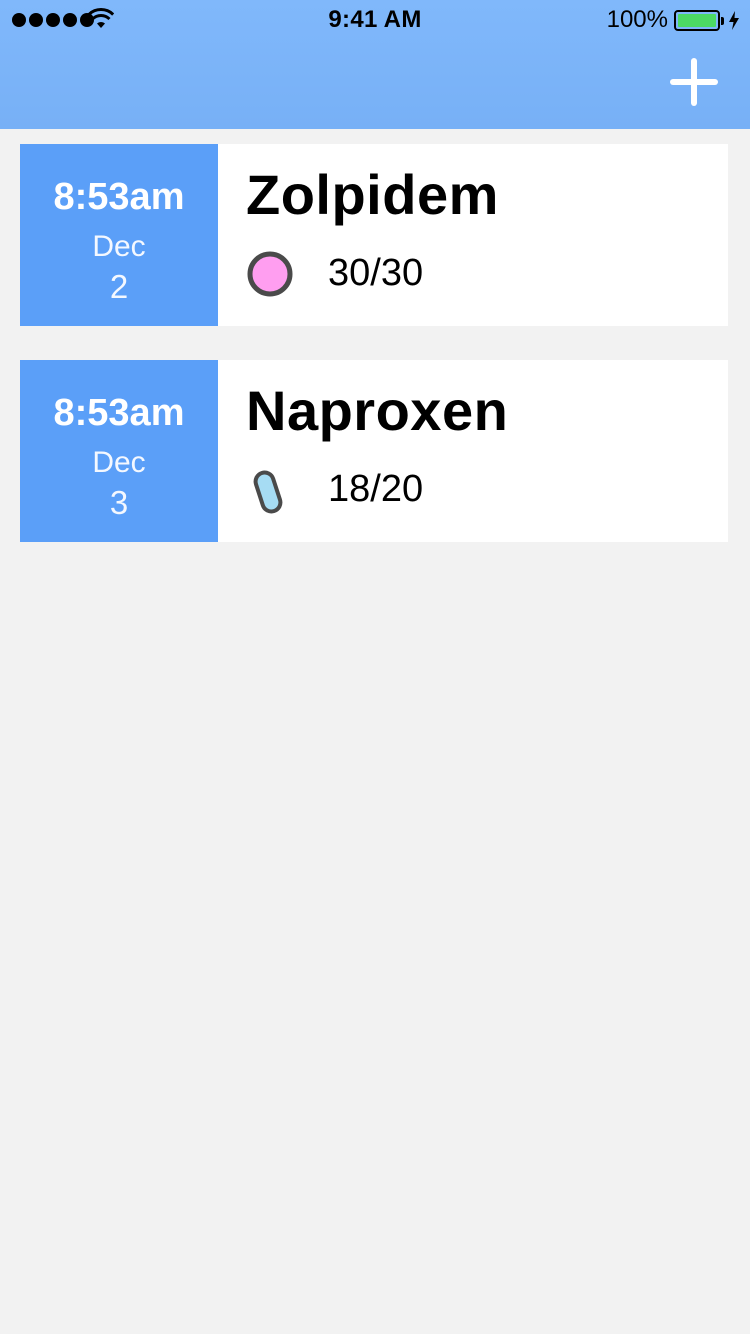  I want to click on add-medication-button, so click(694, 82).